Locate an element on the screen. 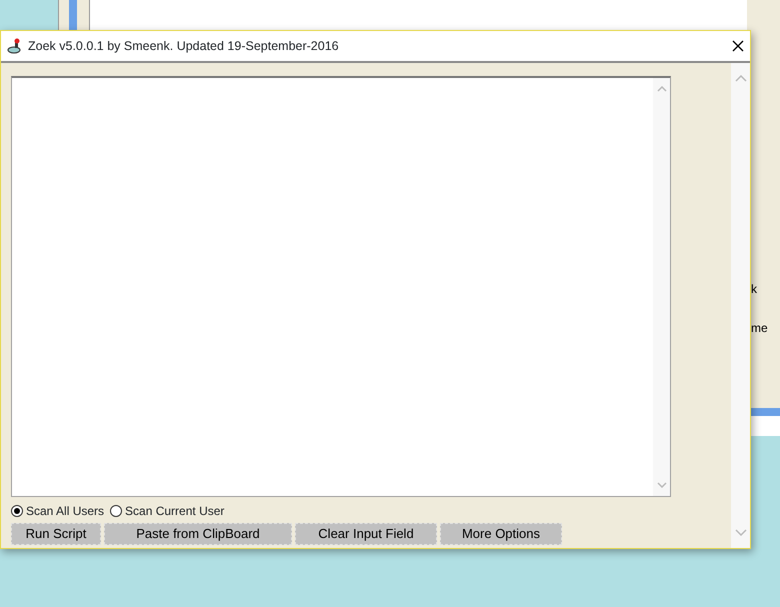 This screenshot has height=607, width=780. radio-option: Scan Current User is located at coordinates (167, 511).